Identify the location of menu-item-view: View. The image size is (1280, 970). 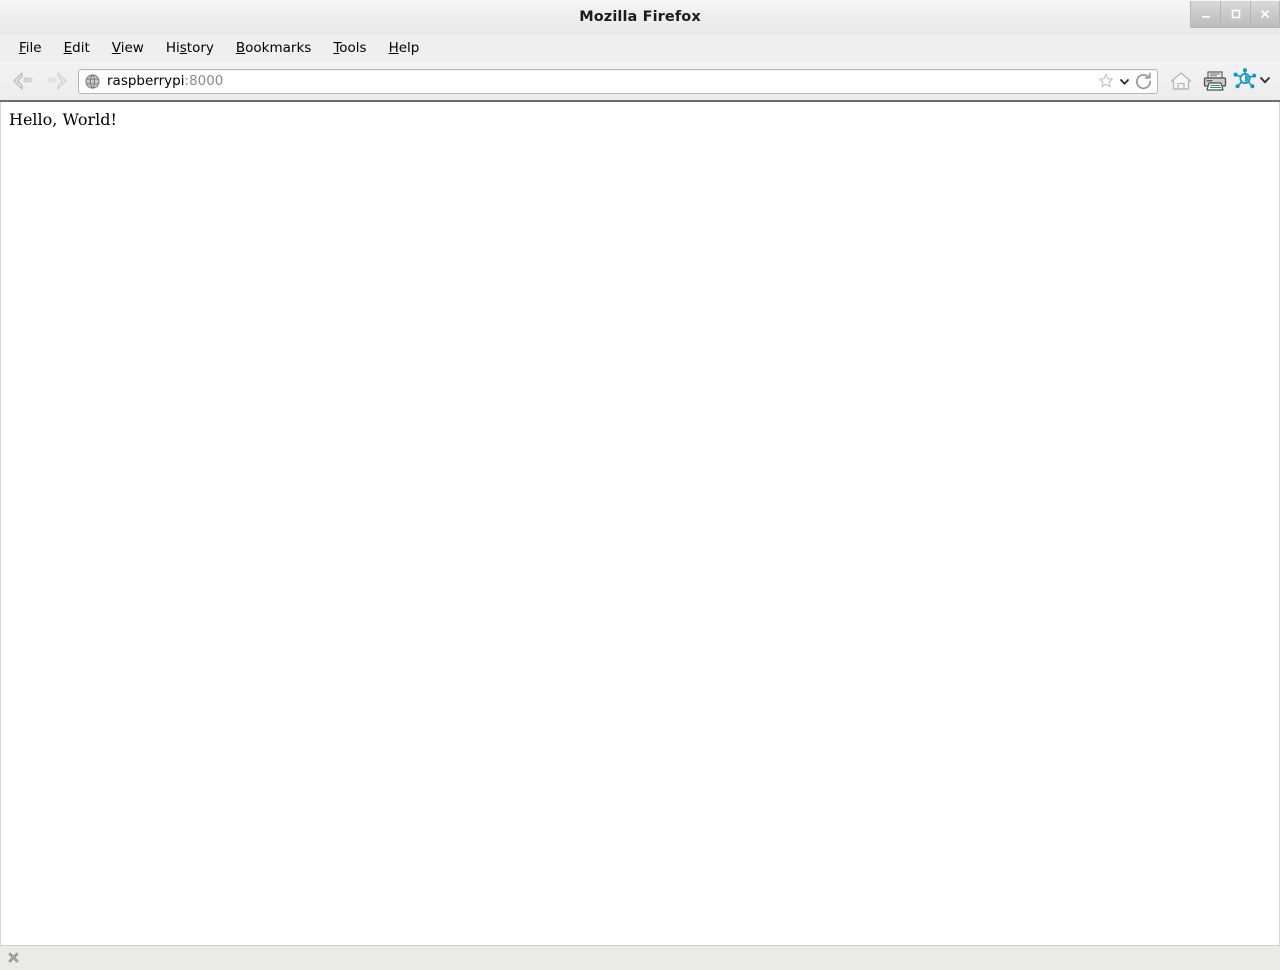
(128, 48).